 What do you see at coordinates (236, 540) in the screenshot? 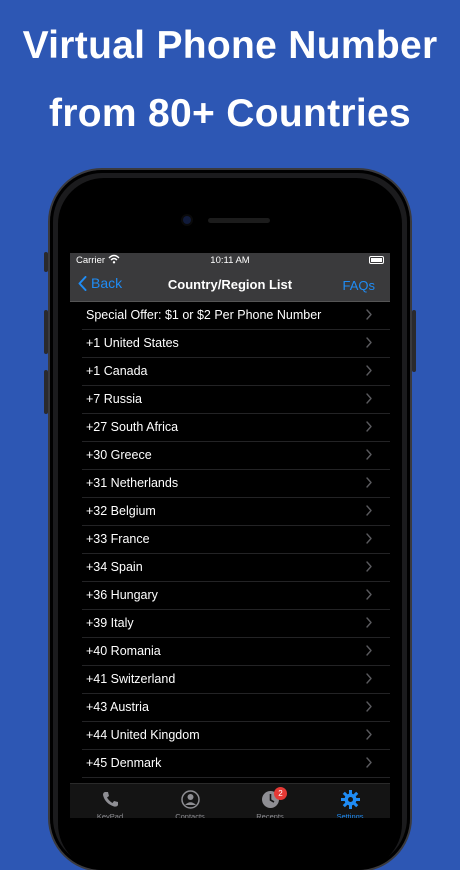
I see `country-row: +33 France` at bounding box center [236, 540].